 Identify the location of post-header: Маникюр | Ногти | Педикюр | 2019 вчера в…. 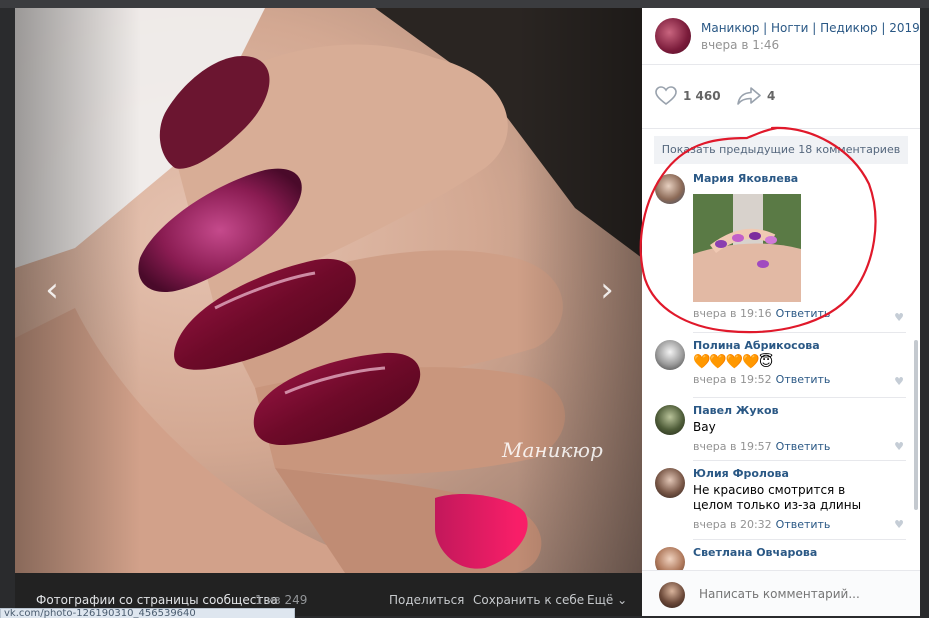
(781, 36).